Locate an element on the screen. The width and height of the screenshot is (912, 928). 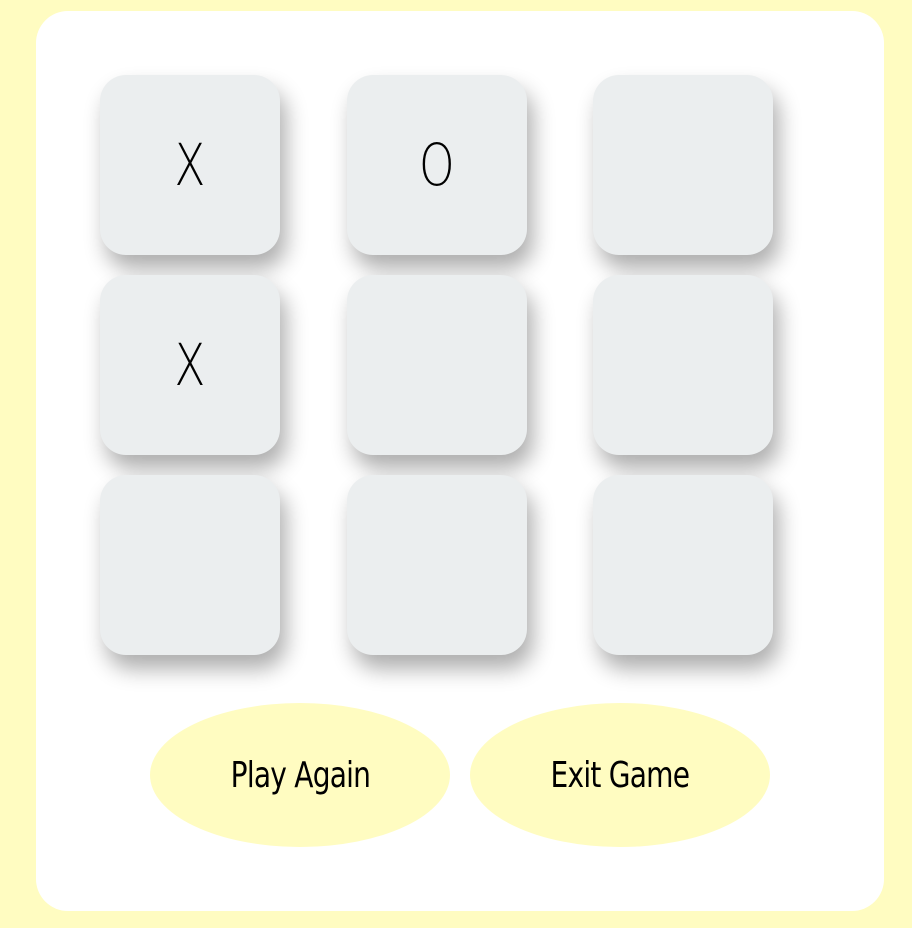
exit-game-button: Exit Game is located at coordinates (620, 775).